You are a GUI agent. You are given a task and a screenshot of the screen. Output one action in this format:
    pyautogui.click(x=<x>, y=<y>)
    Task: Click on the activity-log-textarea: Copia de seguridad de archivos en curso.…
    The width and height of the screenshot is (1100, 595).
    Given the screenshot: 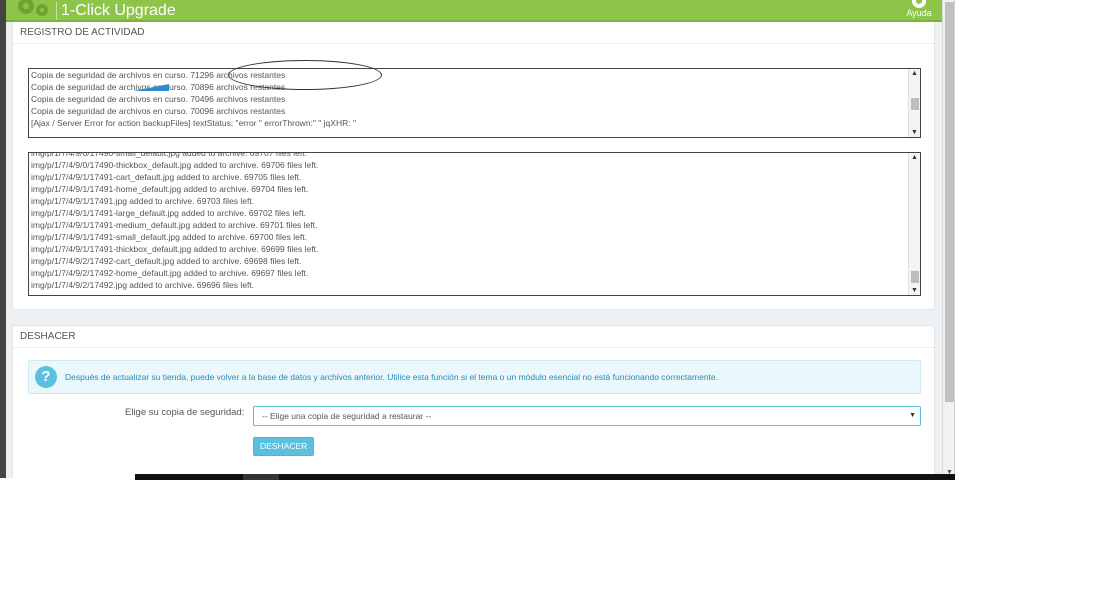 What is the action you would take?
    pyautogui.click(x=474, y=103)
    